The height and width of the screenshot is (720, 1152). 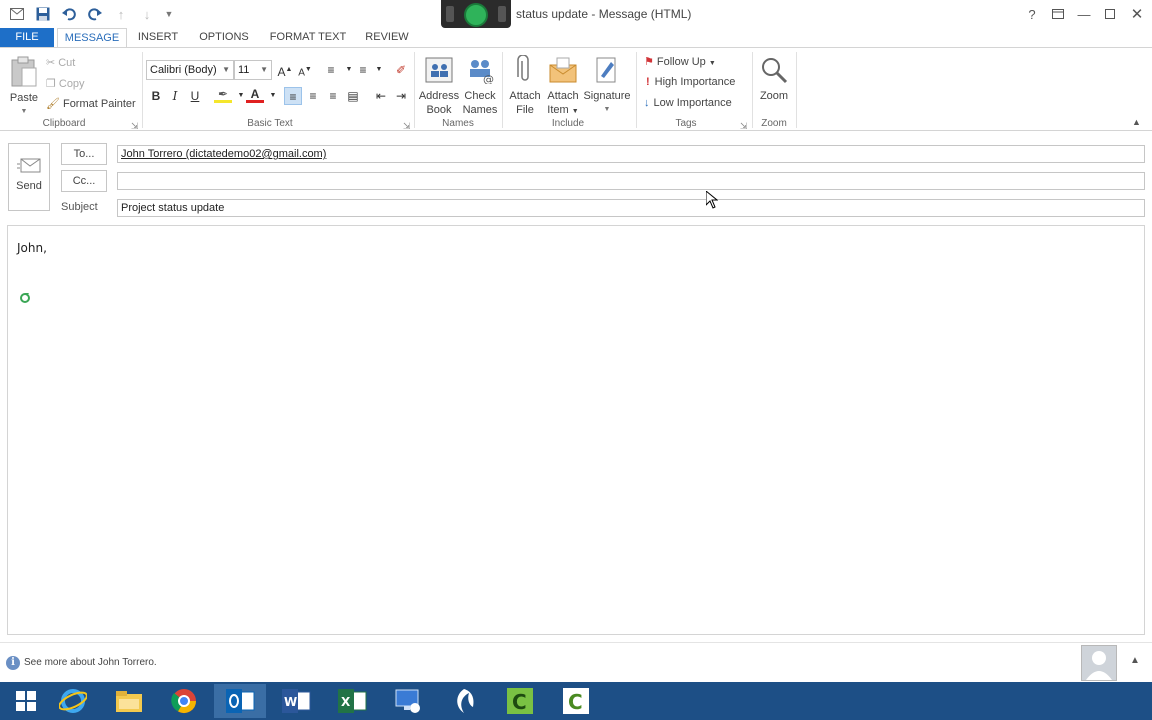 I want to click on underline-button: U, so click(x=195, y=96).